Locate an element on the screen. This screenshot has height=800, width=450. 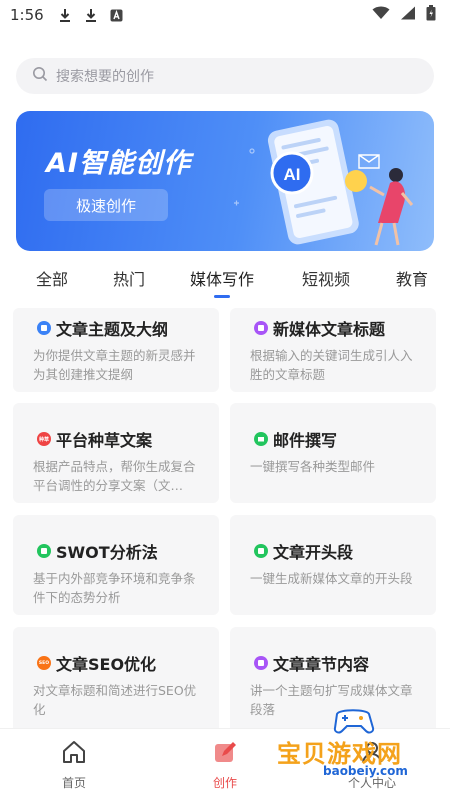
template-card: 新媒体文章标题 根据输入的关键词生成引人入胜的文章标题 is located at coordinates (333, 350).